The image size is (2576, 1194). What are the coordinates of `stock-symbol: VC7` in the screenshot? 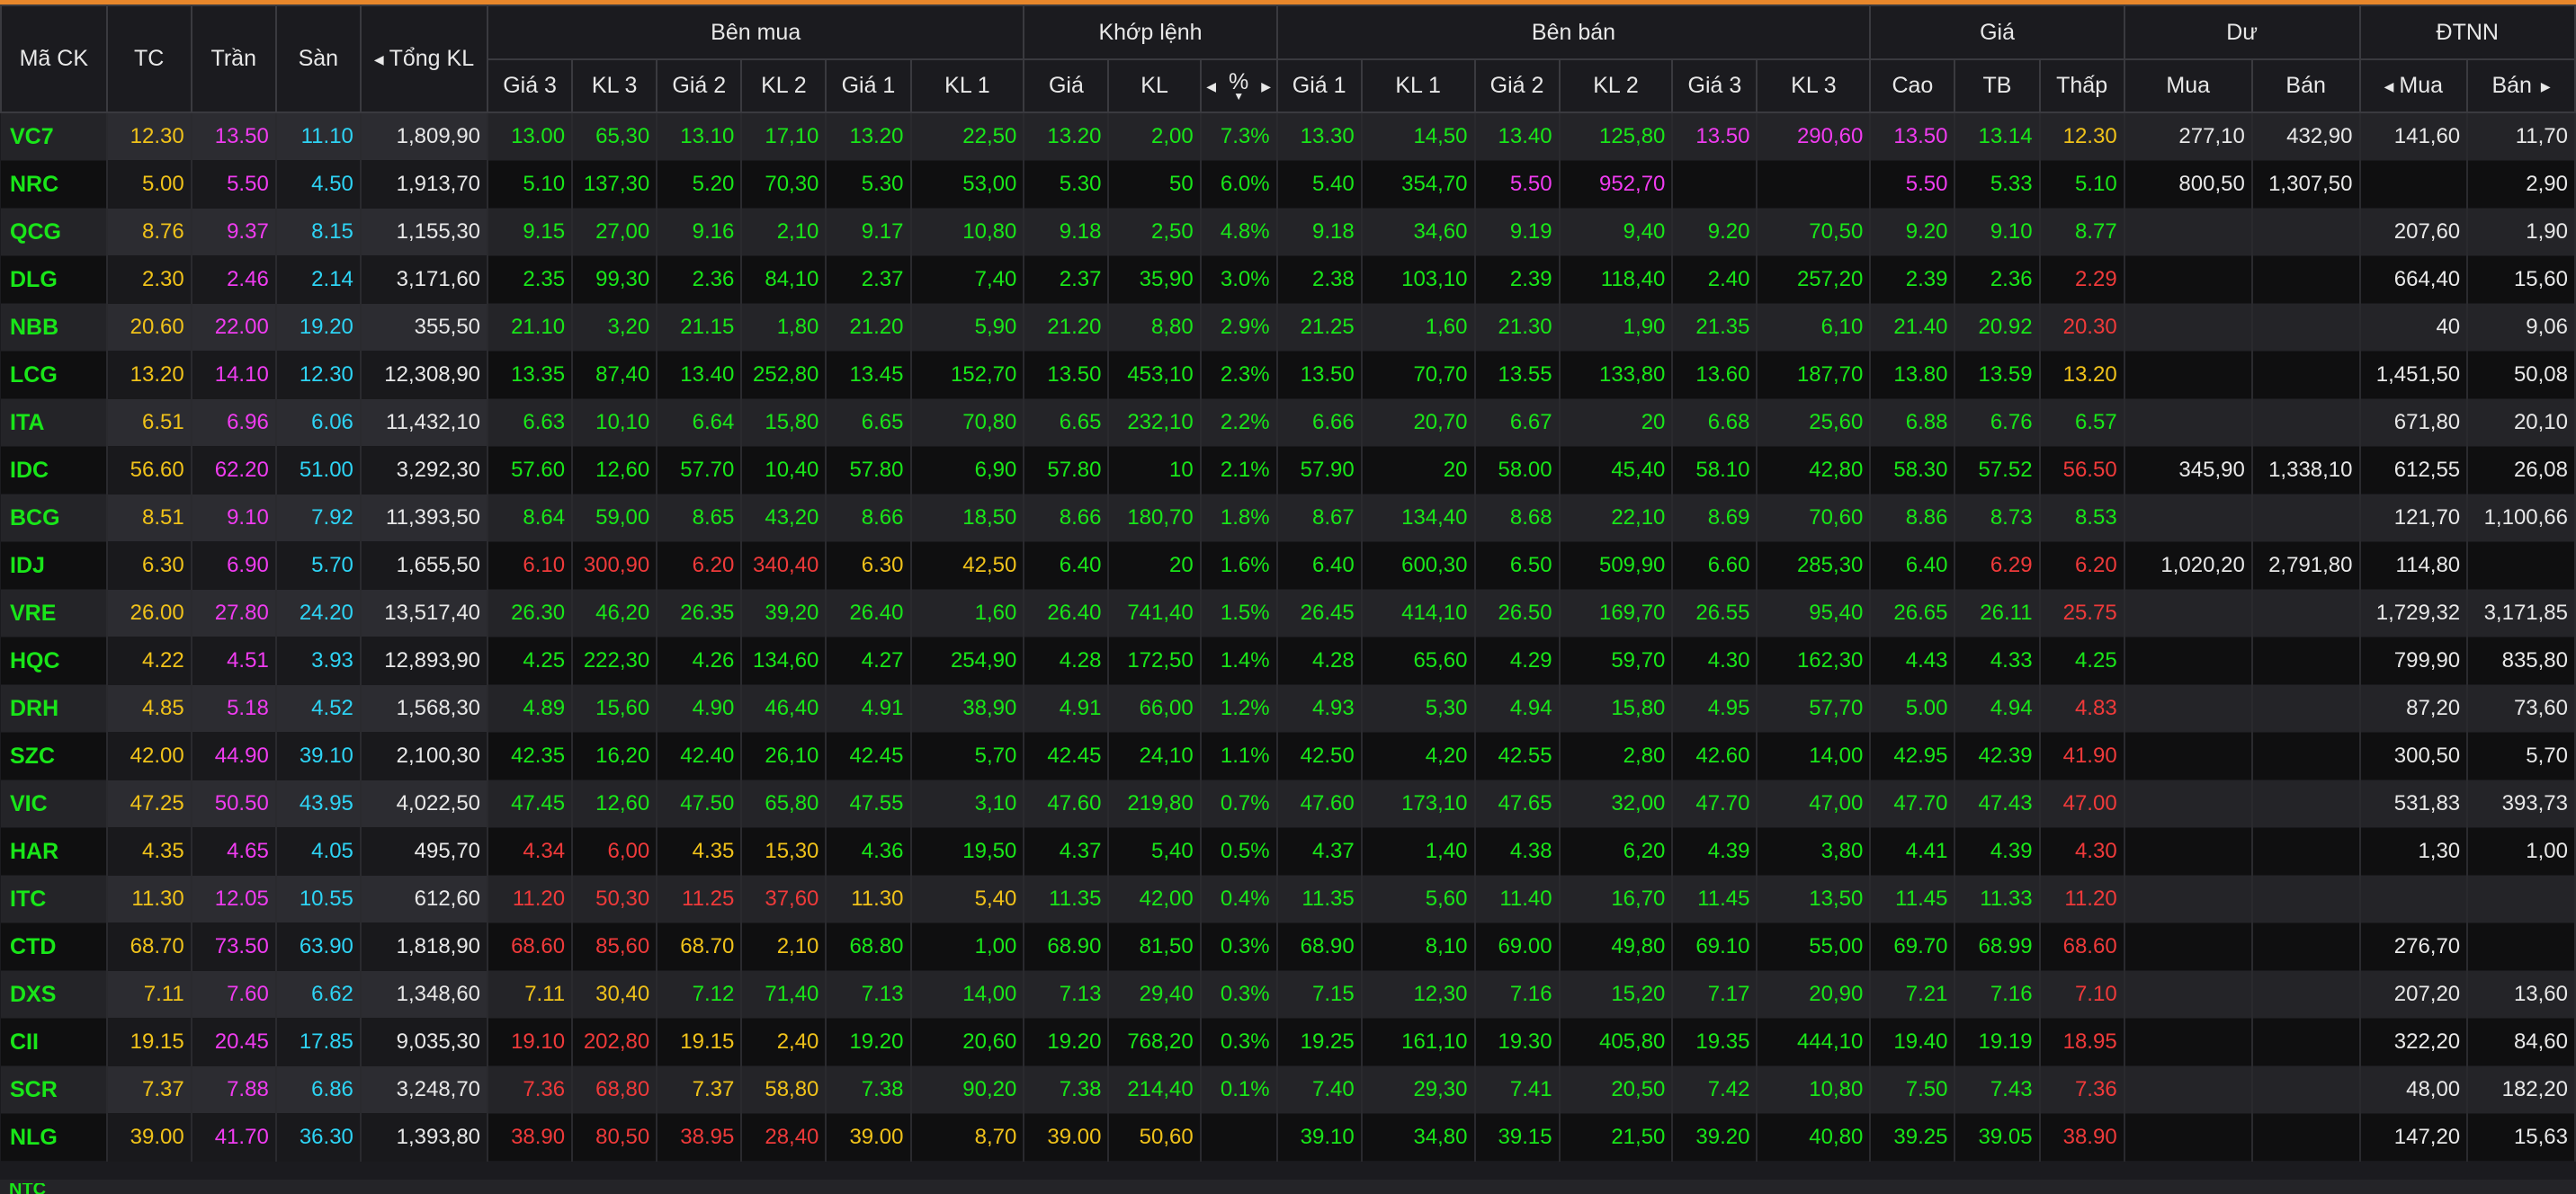 It's located at (54, 136).